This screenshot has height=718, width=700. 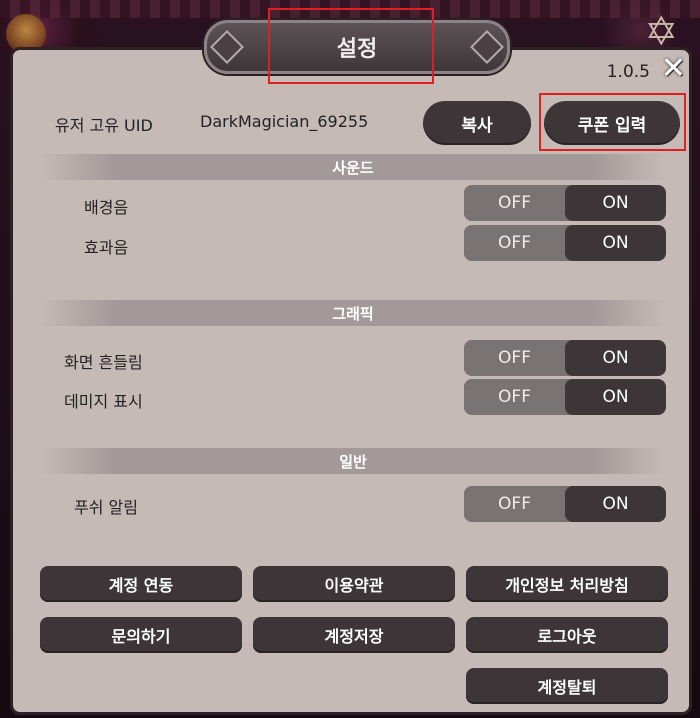 I want to click on coupon-highlight-box, so click(x=612, y=122).